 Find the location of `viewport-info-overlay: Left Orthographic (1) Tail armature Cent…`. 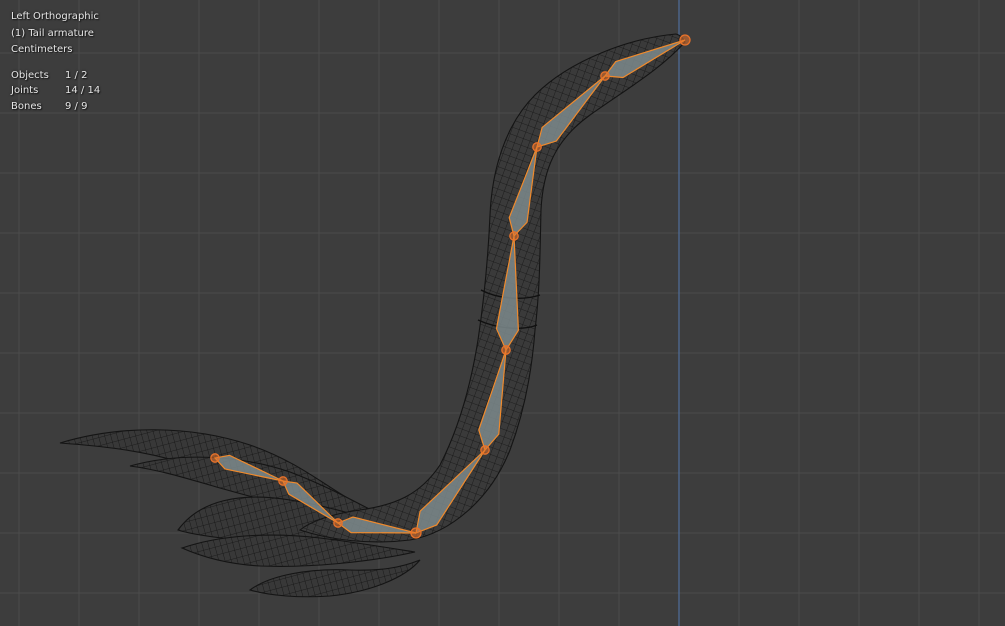

viewport-info-overlay: Left Orthographic (1) Tail armature Cent… is located at coordinates (55, 61).